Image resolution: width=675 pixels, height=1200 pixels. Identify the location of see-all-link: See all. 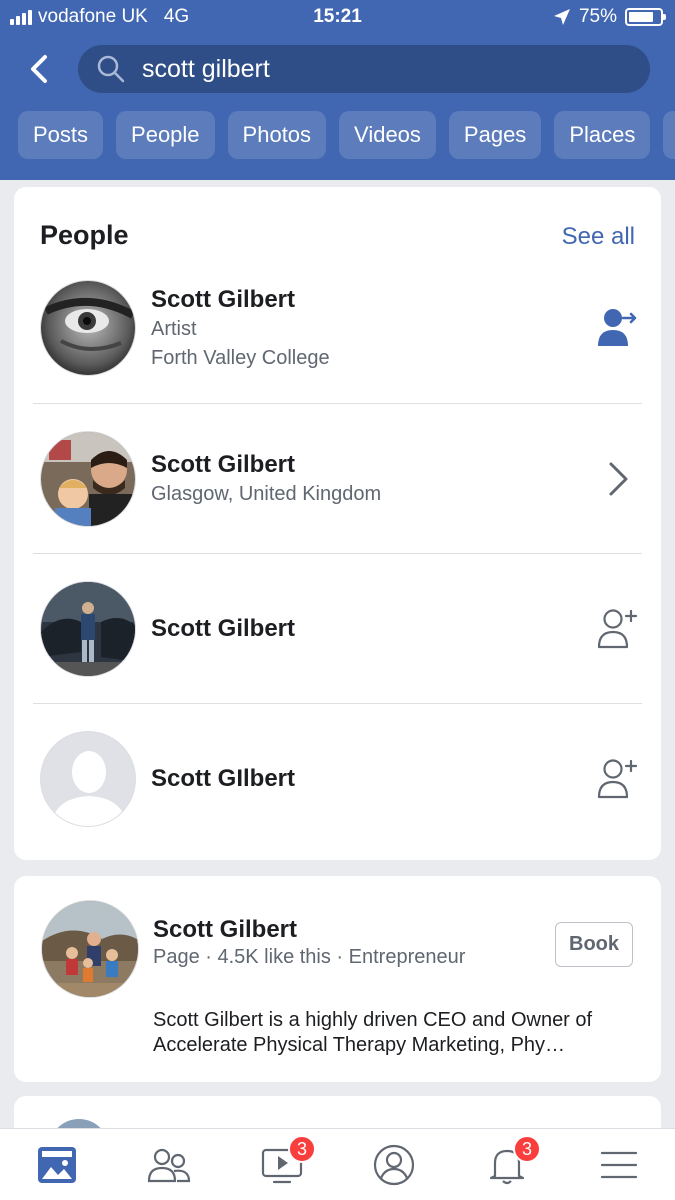
(598, 237).